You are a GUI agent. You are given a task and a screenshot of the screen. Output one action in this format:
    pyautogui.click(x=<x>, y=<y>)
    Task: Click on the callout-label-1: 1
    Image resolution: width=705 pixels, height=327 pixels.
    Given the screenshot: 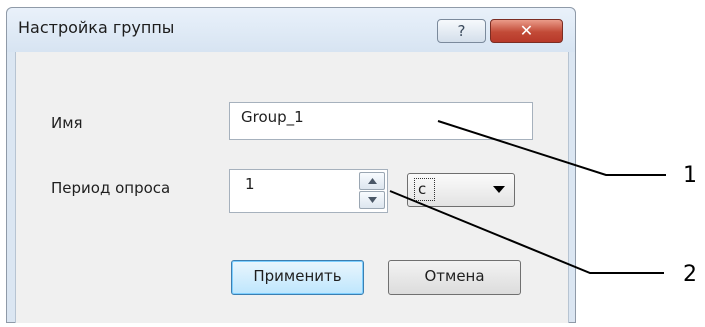 What is the action you would take?
    pyautogui.click(x=690, y=175)
    